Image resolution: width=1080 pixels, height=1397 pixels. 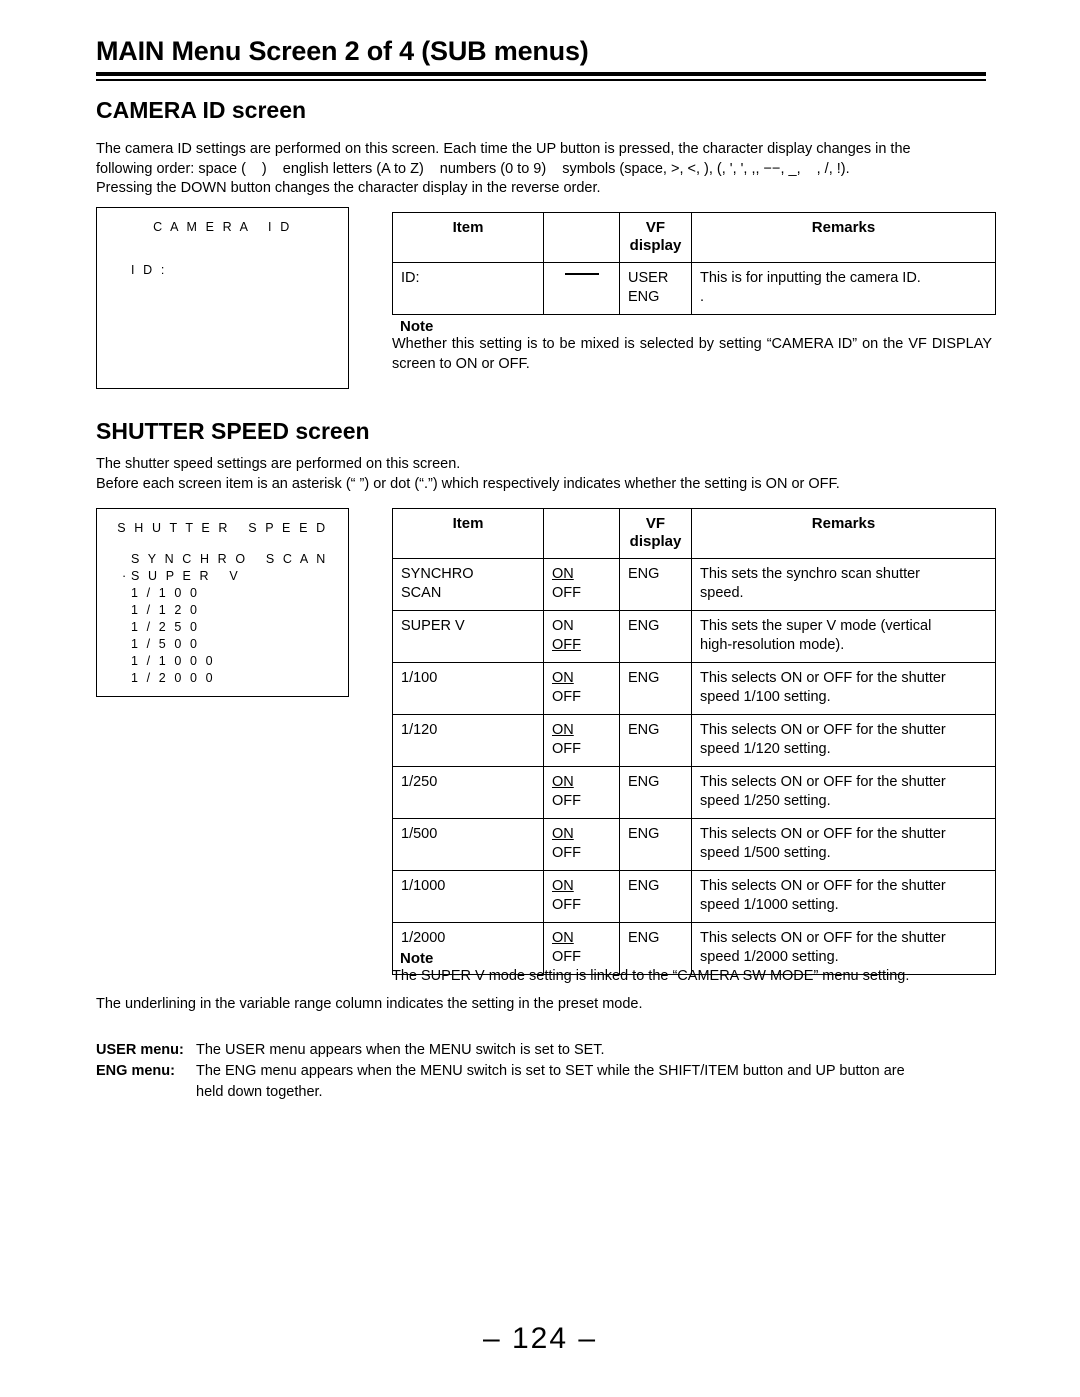 I want to click on shutter-speed-section-title: SHUTTER SPEED screen, so click(x=233, y=431).